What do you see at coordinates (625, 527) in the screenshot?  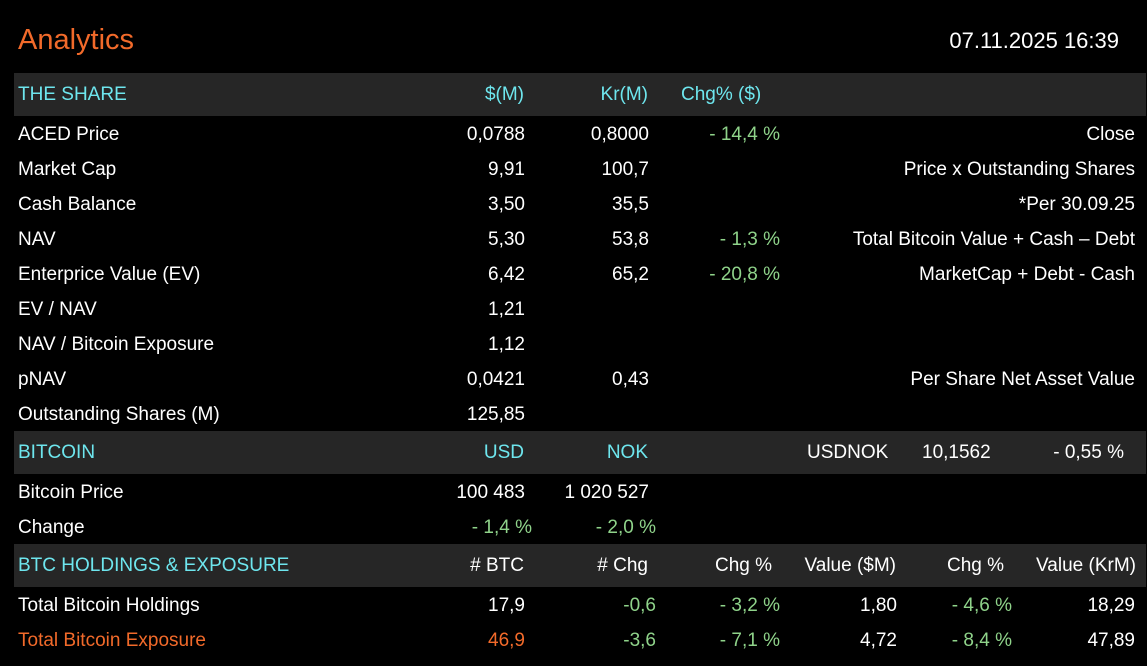 I see `row-nok-change: - 2,0 %` at bounding box center [625, 527].